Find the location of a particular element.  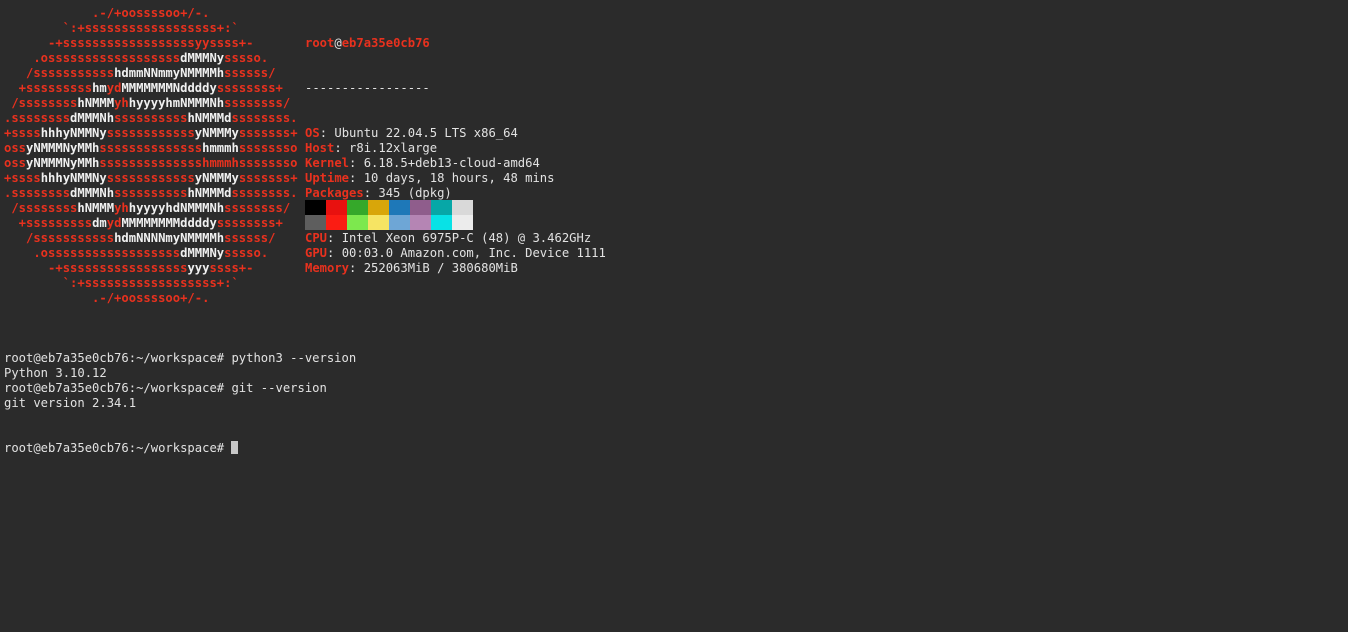

logo-segment: hdmNNNNmyNMMMMh is located at coordinates (169, 238).